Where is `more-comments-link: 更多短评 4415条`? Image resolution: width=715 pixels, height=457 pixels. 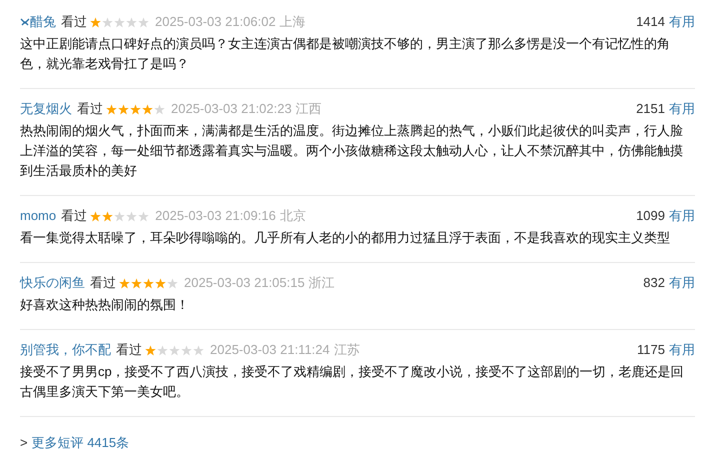
more-comments-link: 更多短评 4415条 is located at coordinates (81, 443).